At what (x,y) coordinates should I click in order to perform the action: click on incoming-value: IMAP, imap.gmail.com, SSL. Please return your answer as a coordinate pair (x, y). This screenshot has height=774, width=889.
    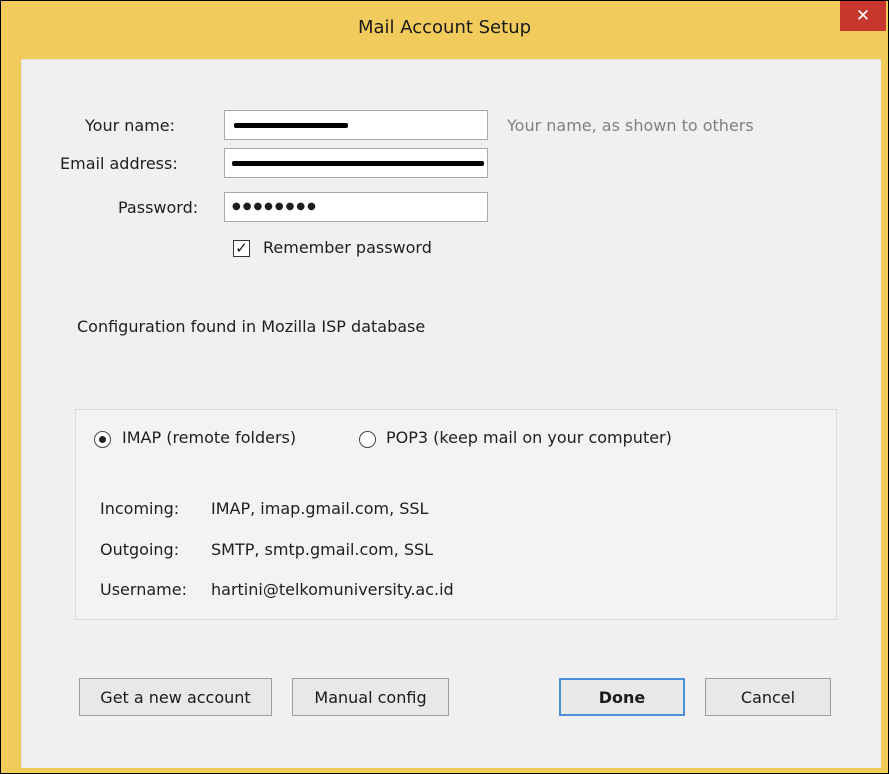
    Looking at the image, I should click on (320, 508).